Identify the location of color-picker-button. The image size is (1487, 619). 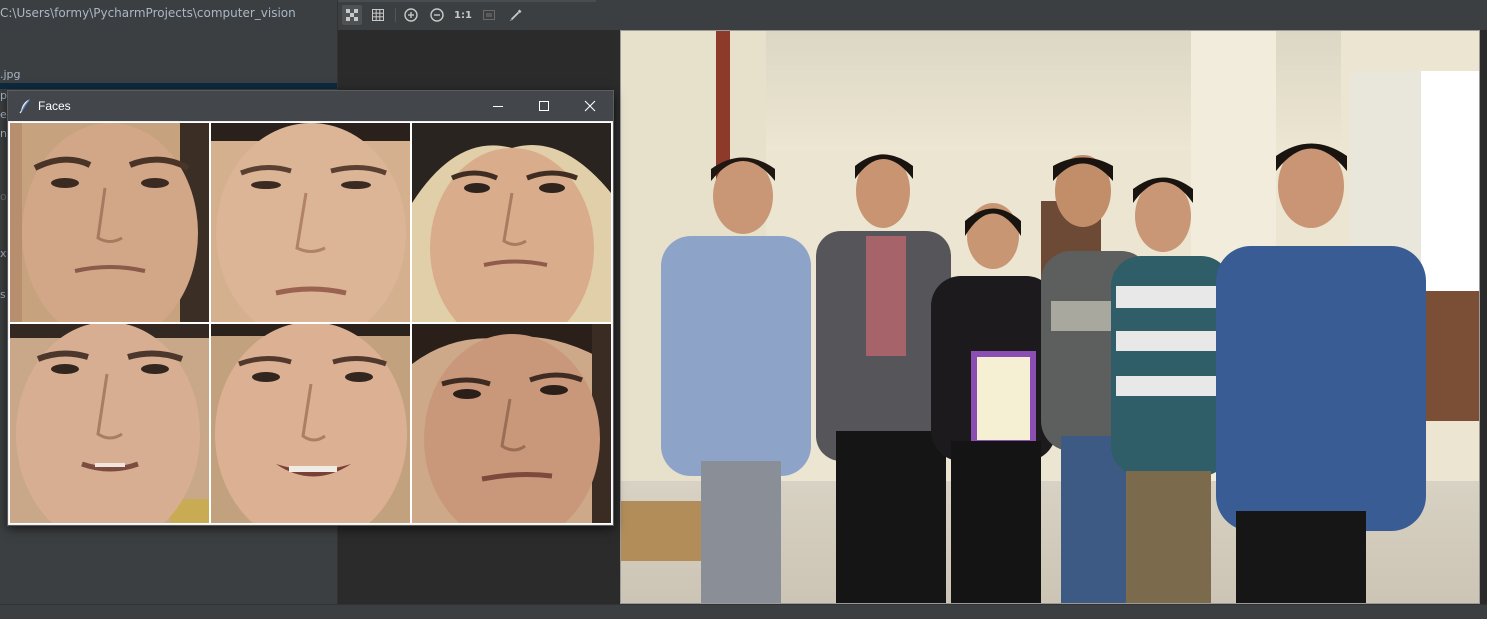
(516, 15).